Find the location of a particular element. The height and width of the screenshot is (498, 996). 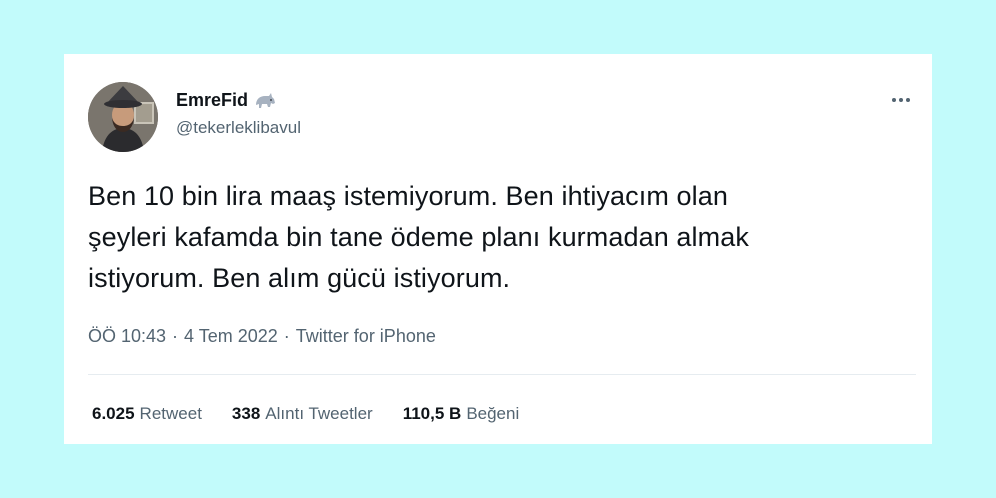

quotes-label: Alıntı Tweetler is located at coordinates (319, 413).